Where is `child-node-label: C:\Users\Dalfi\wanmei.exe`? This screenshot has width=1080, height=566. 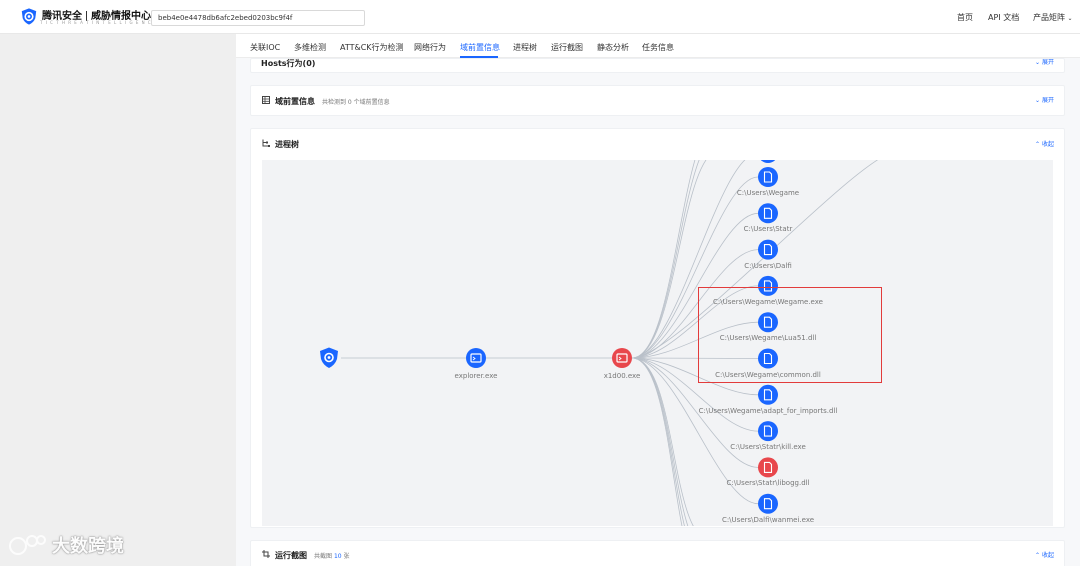 child-node-label: C:\Users\Dalfi\wanmei.exe is located at coordinates (768, 519).